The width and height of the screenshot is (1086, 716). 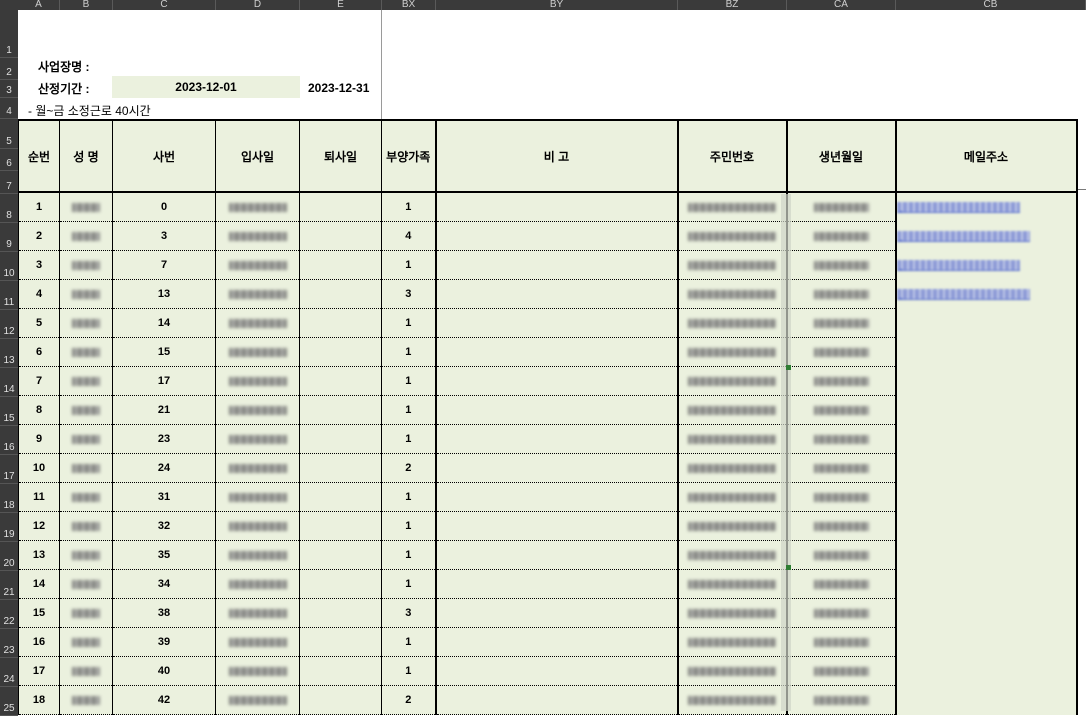 I want to click on table-row: 6 15 1, so click(x=548, y=352).